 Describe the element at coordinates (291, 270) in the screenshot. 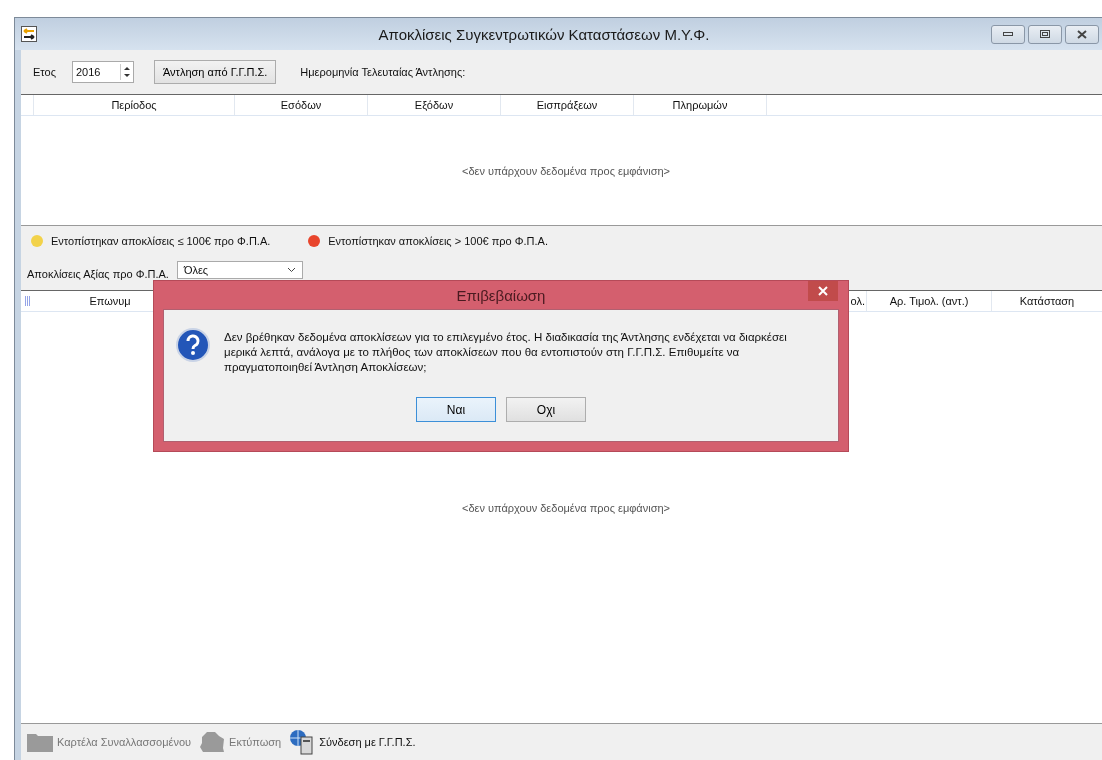

I see `caret-icon` at that location.